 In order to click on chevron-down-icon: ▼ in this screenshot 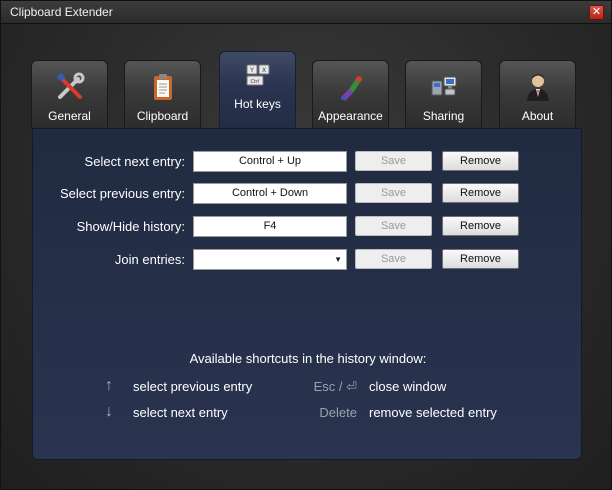, I will do `click(338, 259)`.